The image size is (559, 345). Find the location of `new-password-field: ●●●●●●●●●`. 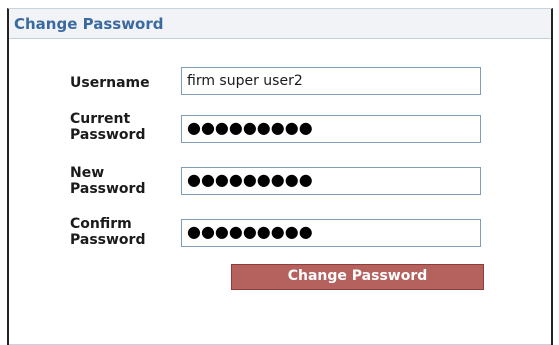

new-password-field: ●●●●●●●●● is located at coordinates (331, 181).